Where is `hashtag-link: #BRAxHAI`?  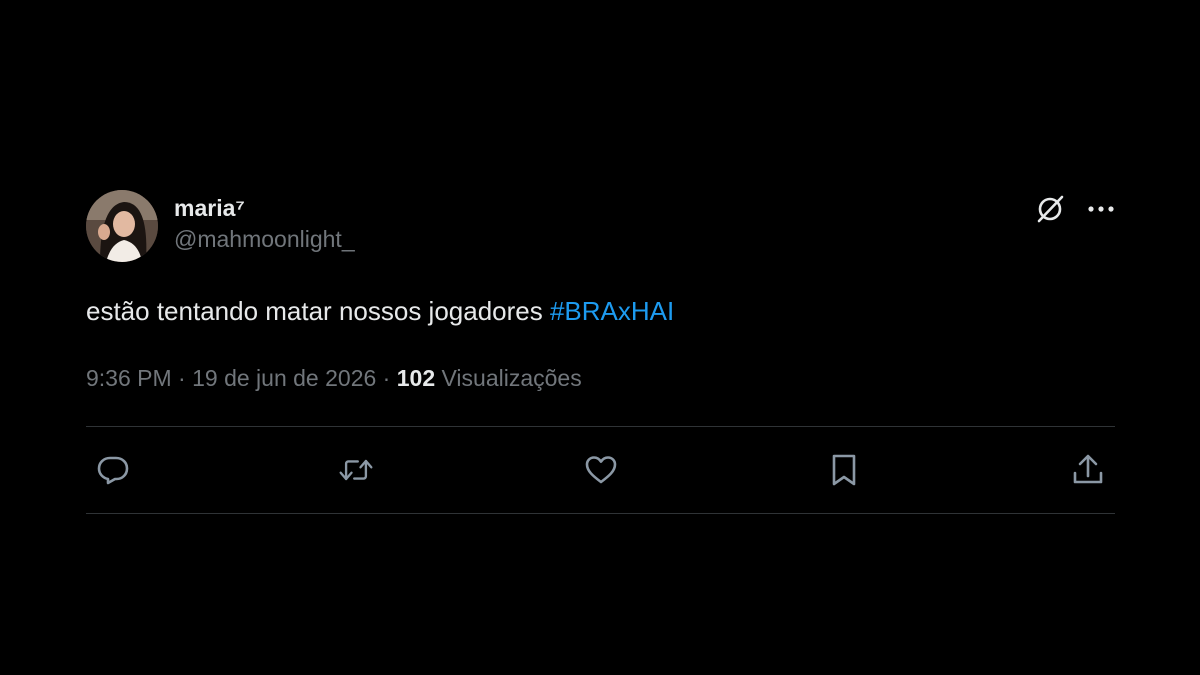 hashtag-link: #BRAxHAI is located at coordinates (612, 311).